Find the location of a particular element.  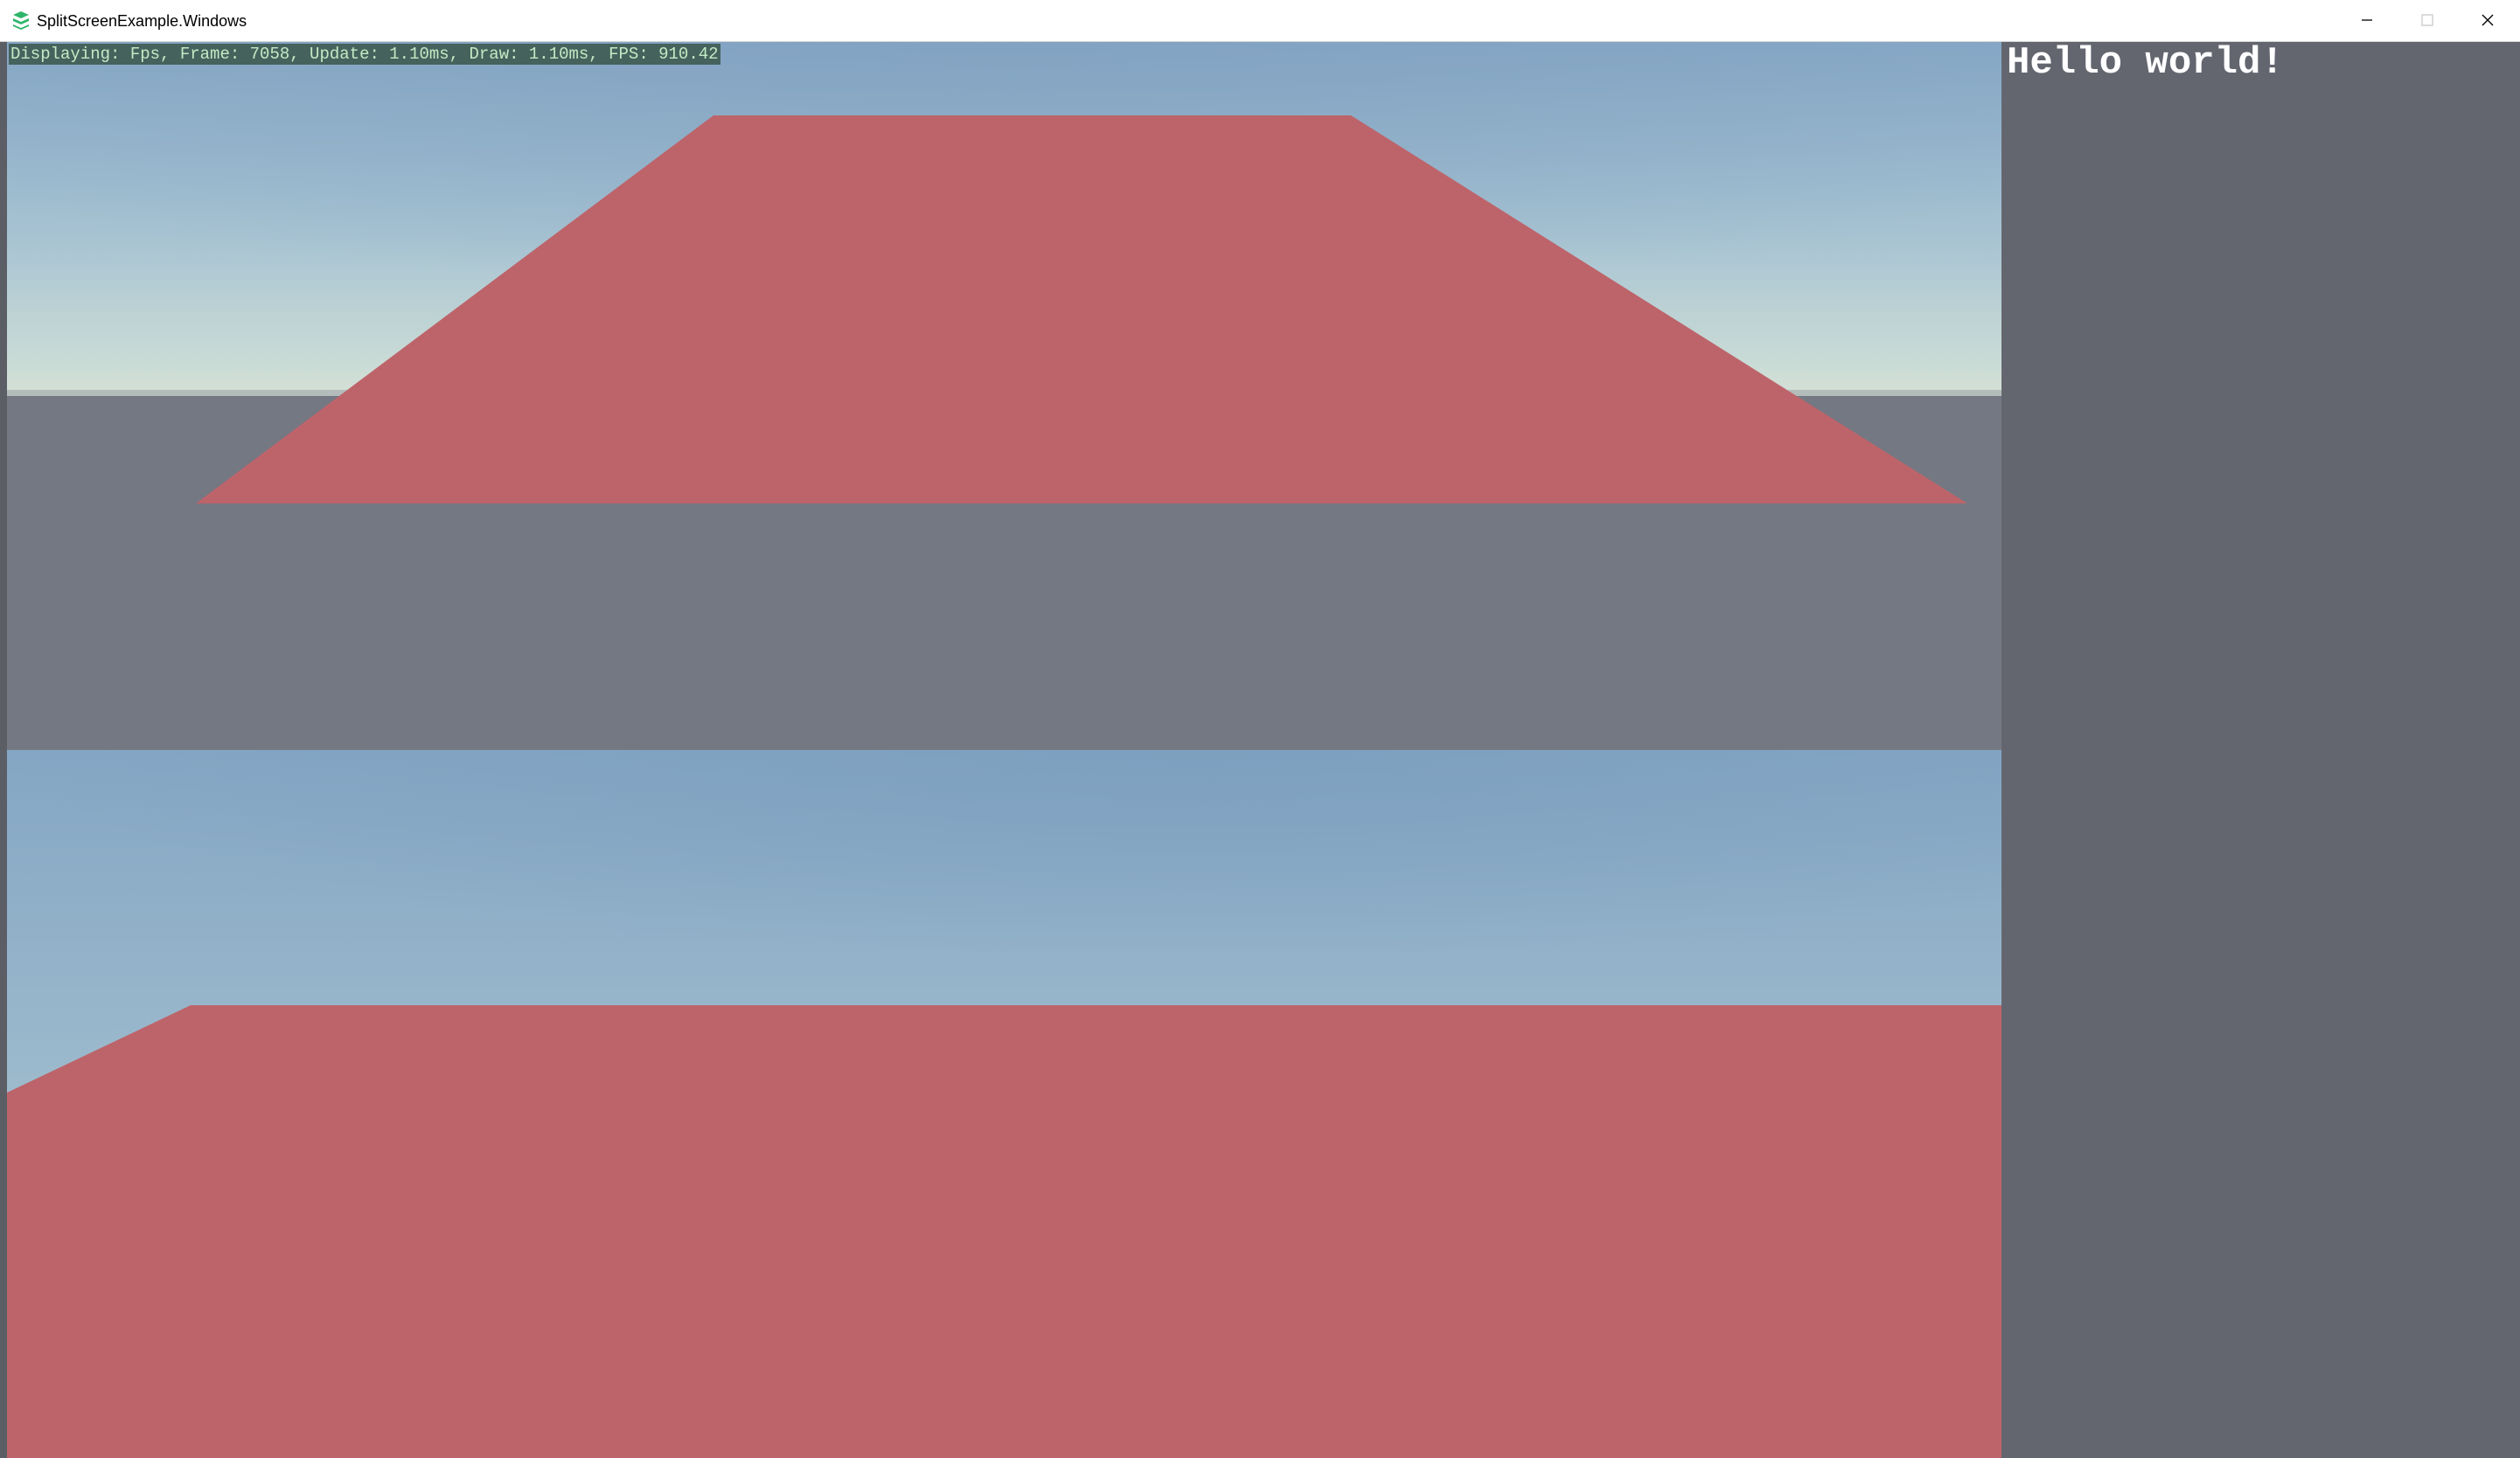

close-button is located at coordinates (2487, 20).